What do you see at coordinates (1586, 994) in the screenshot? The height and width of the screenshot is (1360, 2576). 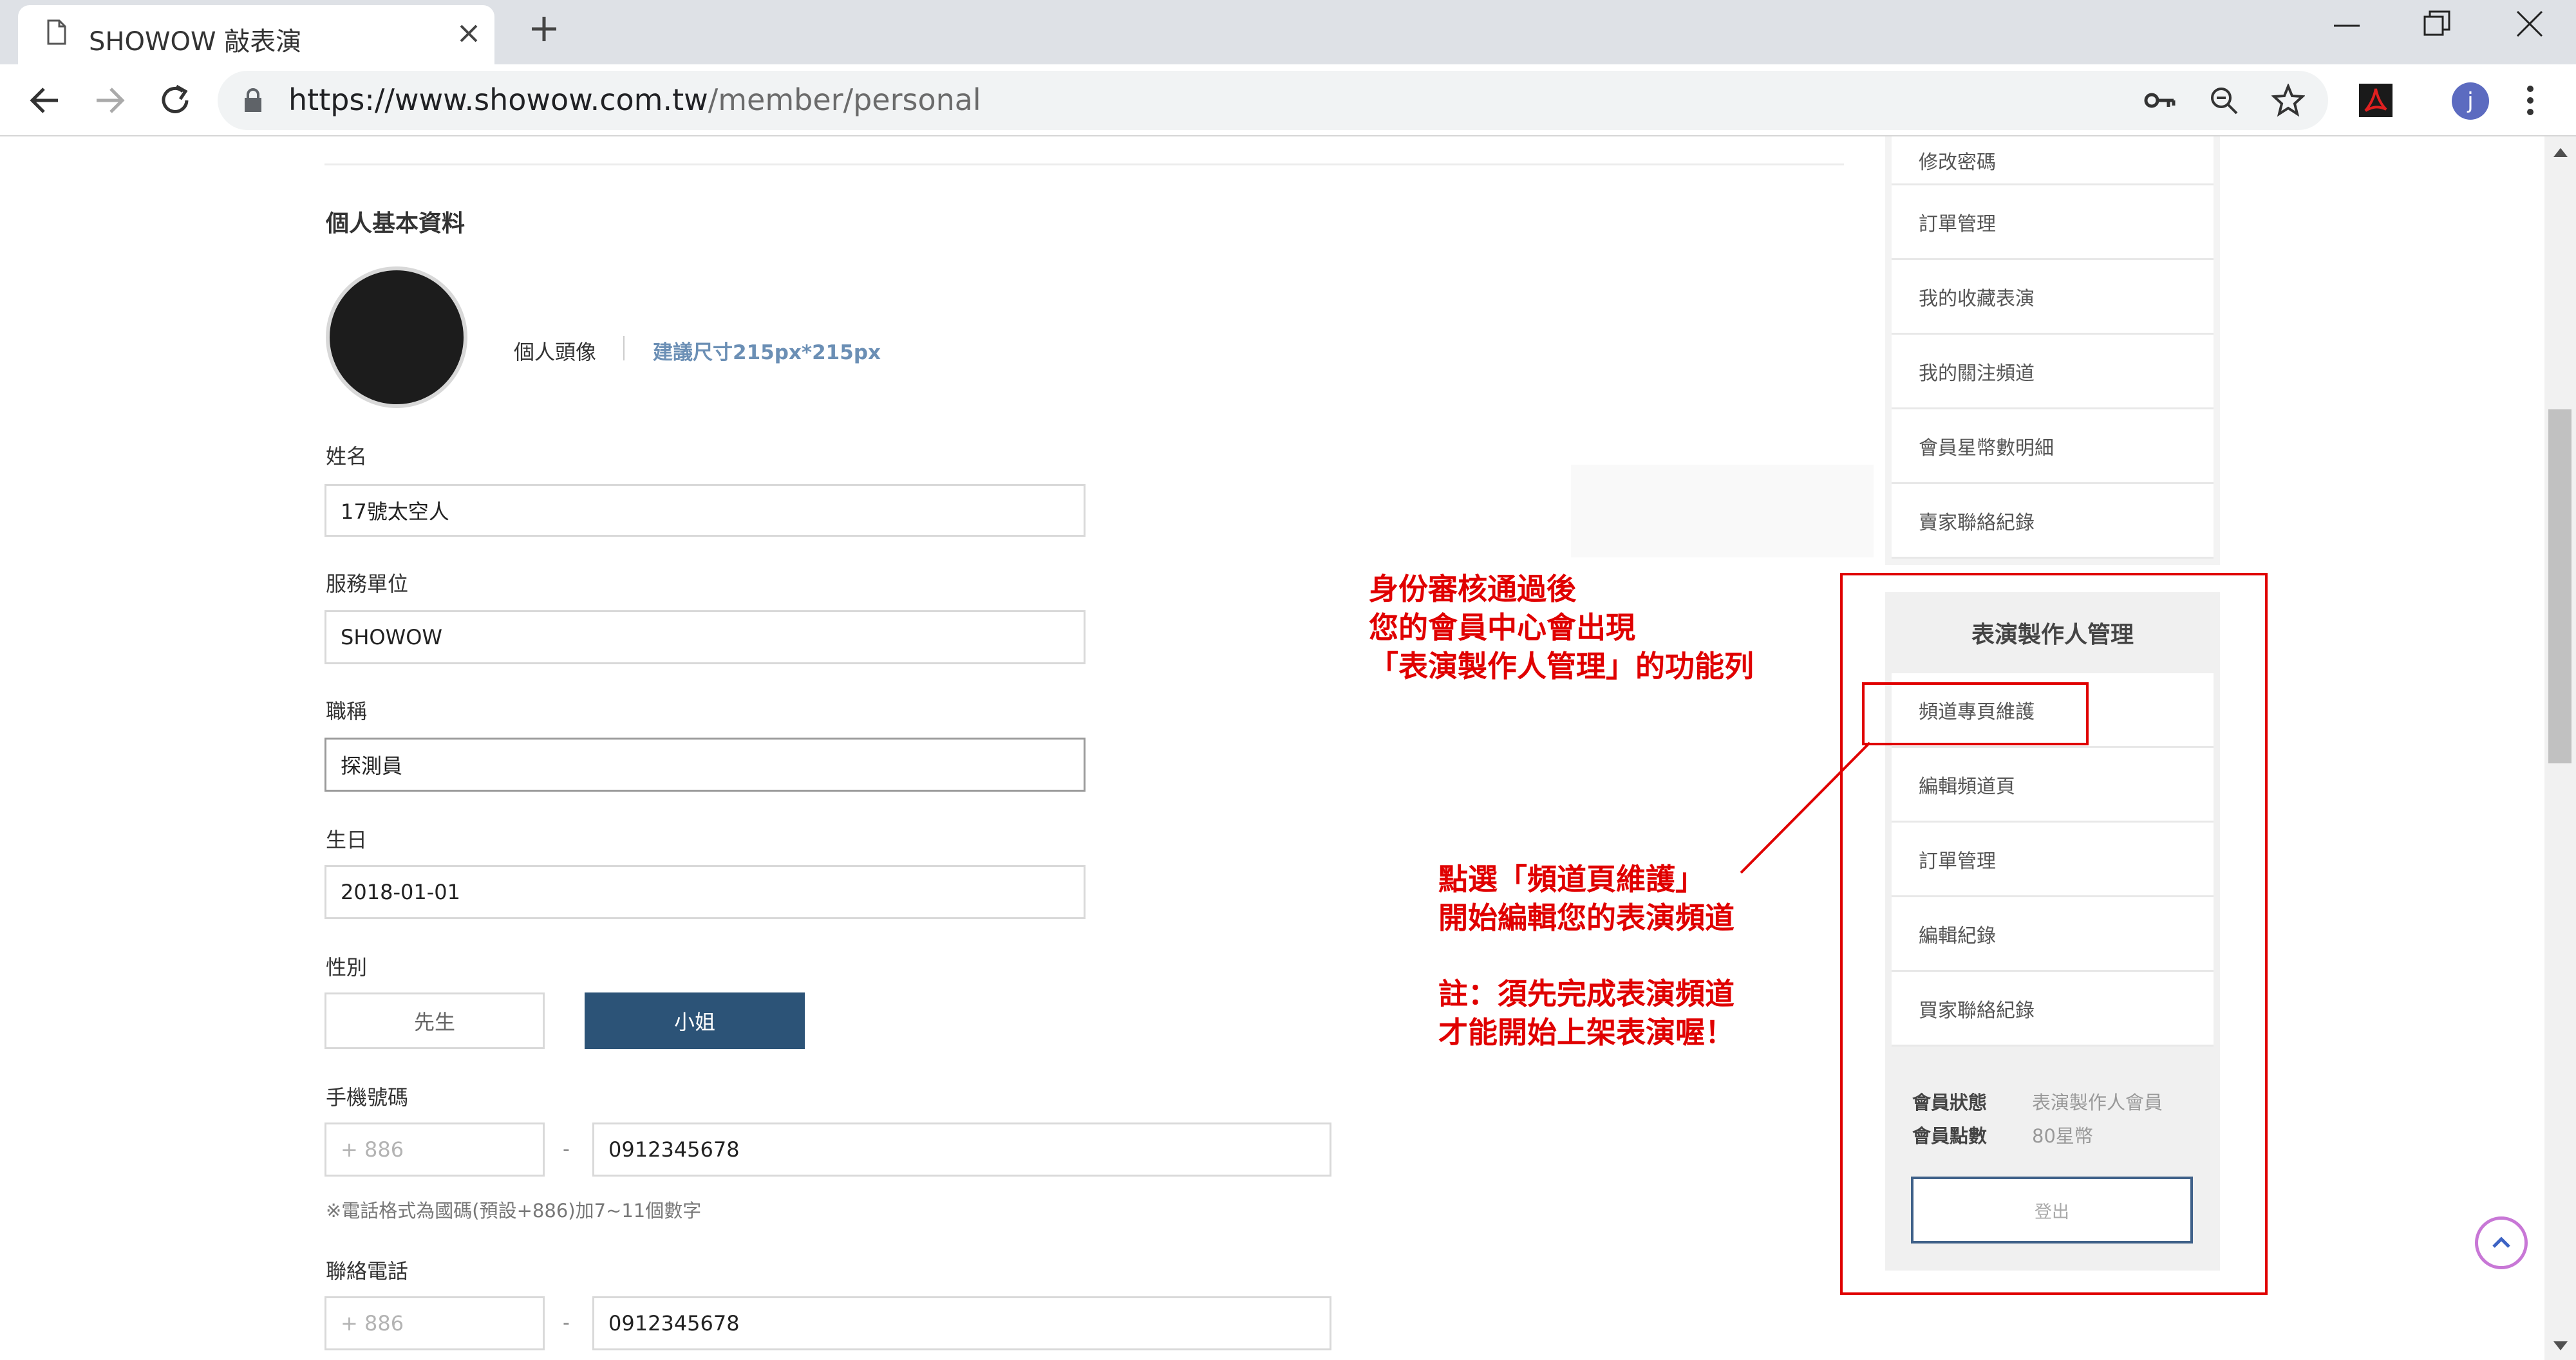 I see `annotation-note-3-line-1: 註：須先完成表演頻道` at bounding box center [1586, 994].